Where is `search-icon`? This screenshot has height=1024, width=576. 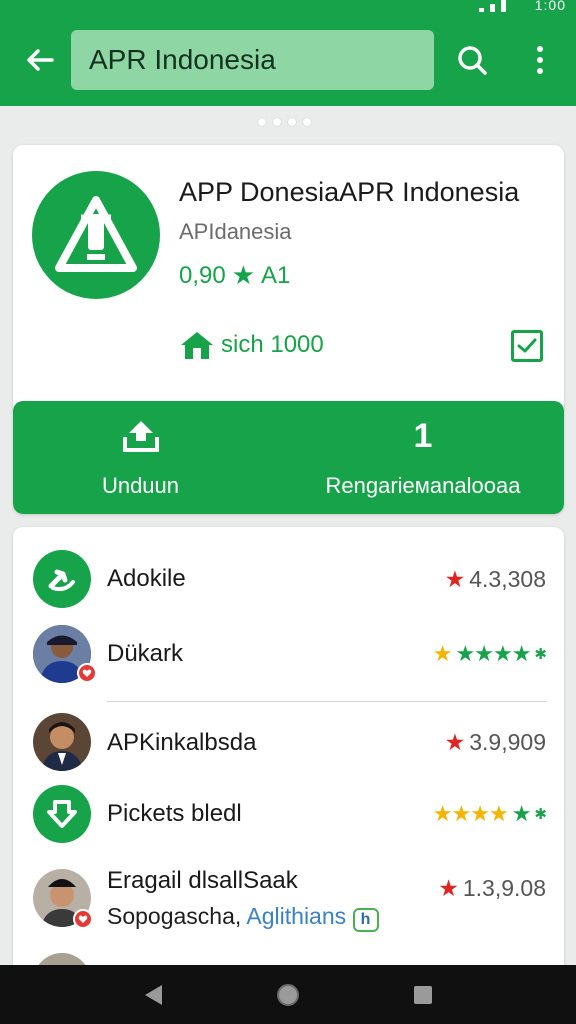
search-icon is located at coordinates (472, 60).